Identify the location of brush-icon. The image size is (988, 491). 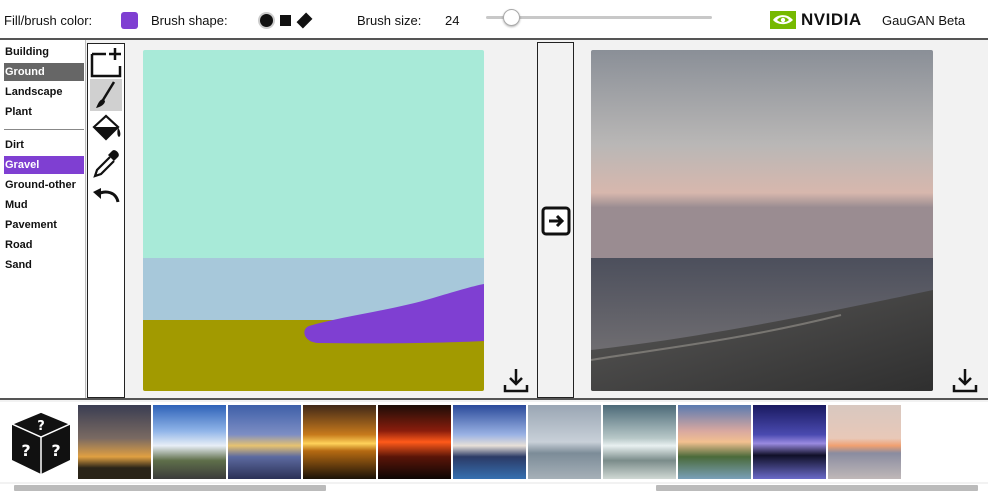
(106, 95).